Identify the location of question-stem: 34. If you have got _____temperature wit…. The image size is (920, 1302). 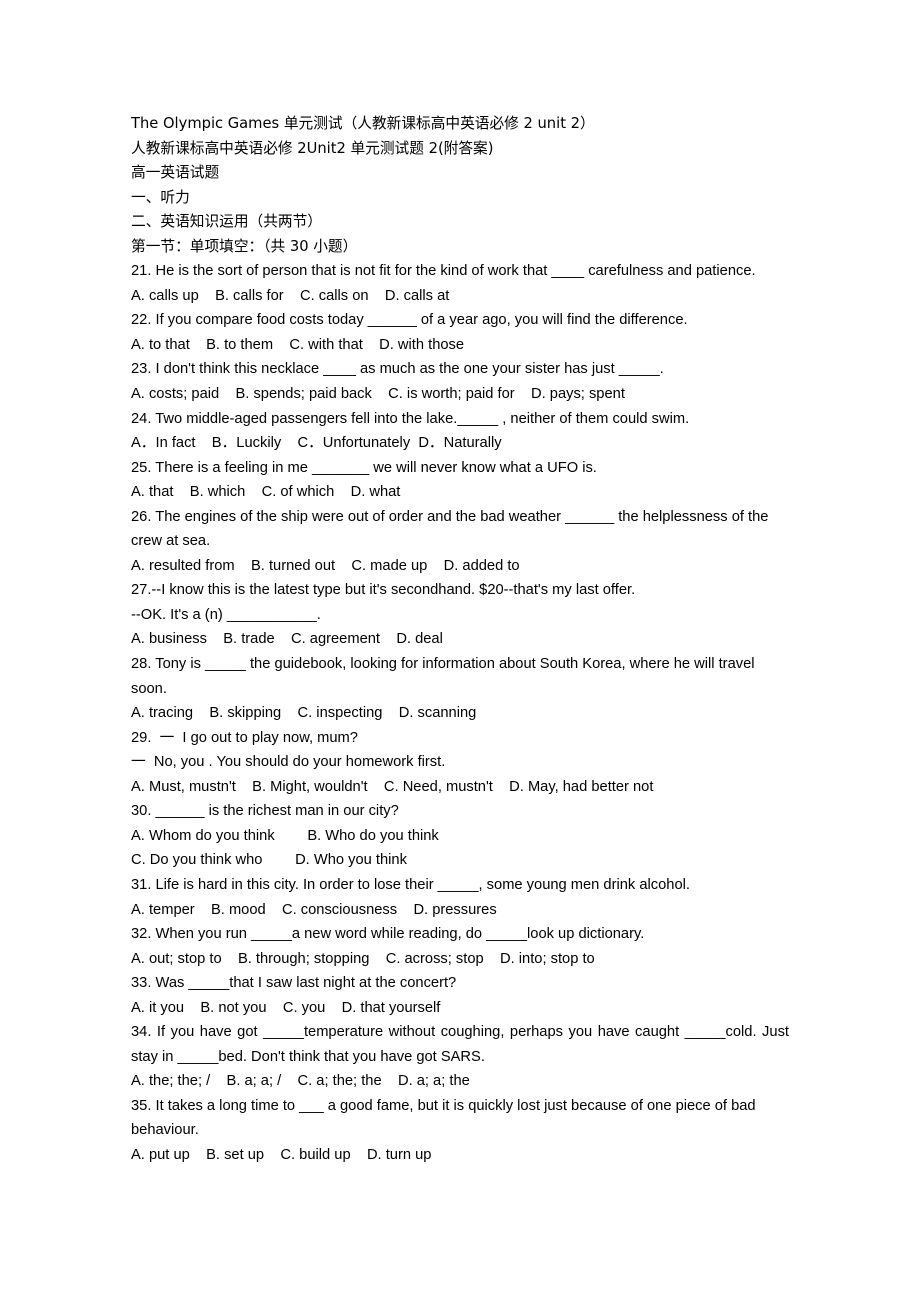
(462, 1044).